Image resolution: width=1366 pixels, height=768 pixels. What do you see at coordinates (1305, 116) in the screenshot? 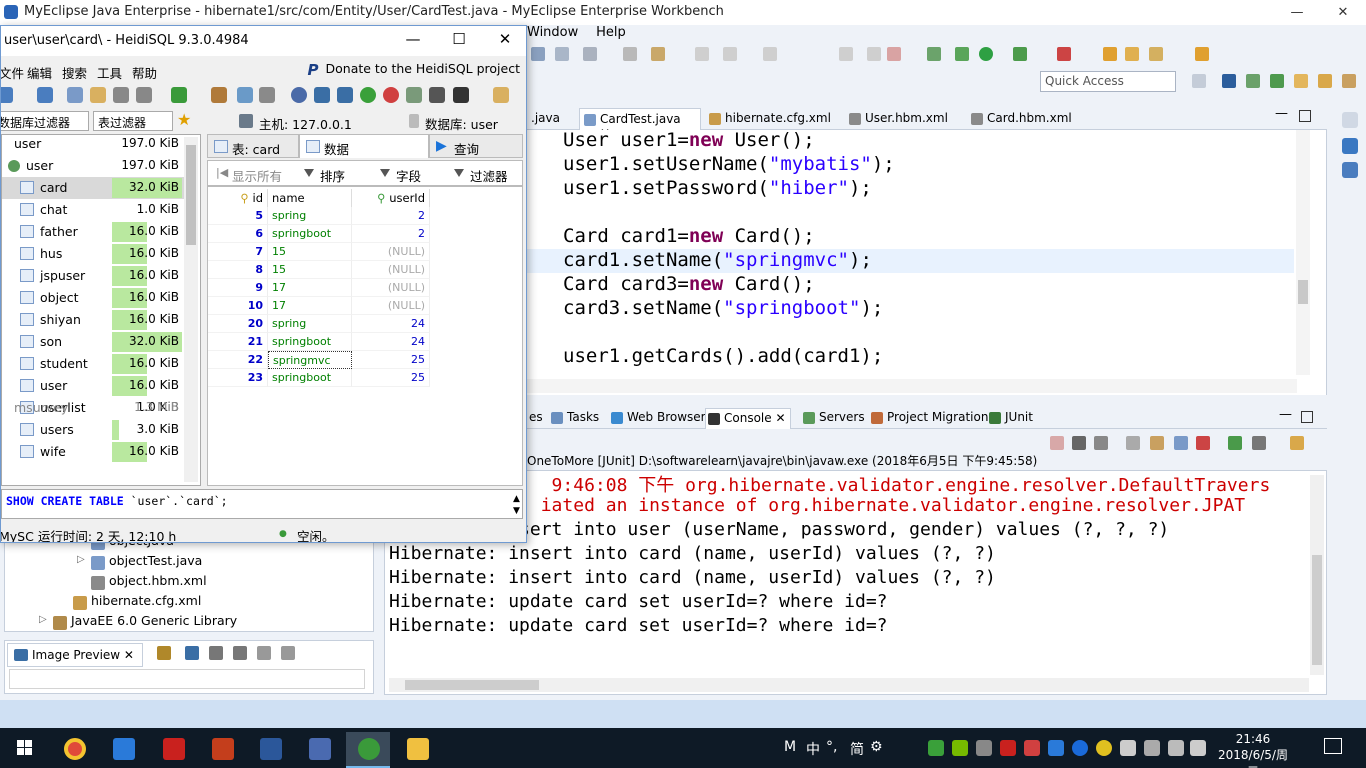
I see `maximize-editor-icon` at bounding box center [1305, 116].